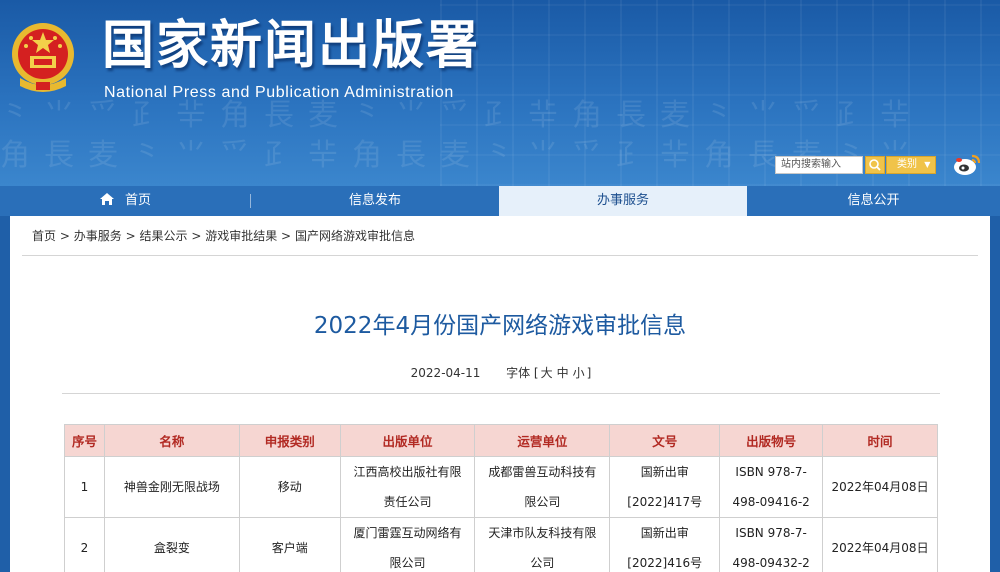 This screenshot has width=1000, height=572. What do you see at coordinates (355, 236) in the screenshot?
I see `breadcrumb-item-current: 国产网络游戏审批信息` at bounding box center [355, 236].